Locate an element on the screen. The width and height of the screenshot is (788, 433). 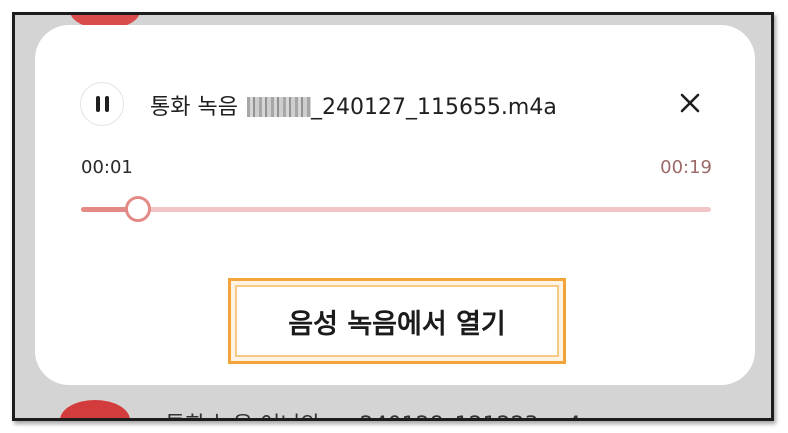
redacted-contact-name is located at coordinates (278, 107).